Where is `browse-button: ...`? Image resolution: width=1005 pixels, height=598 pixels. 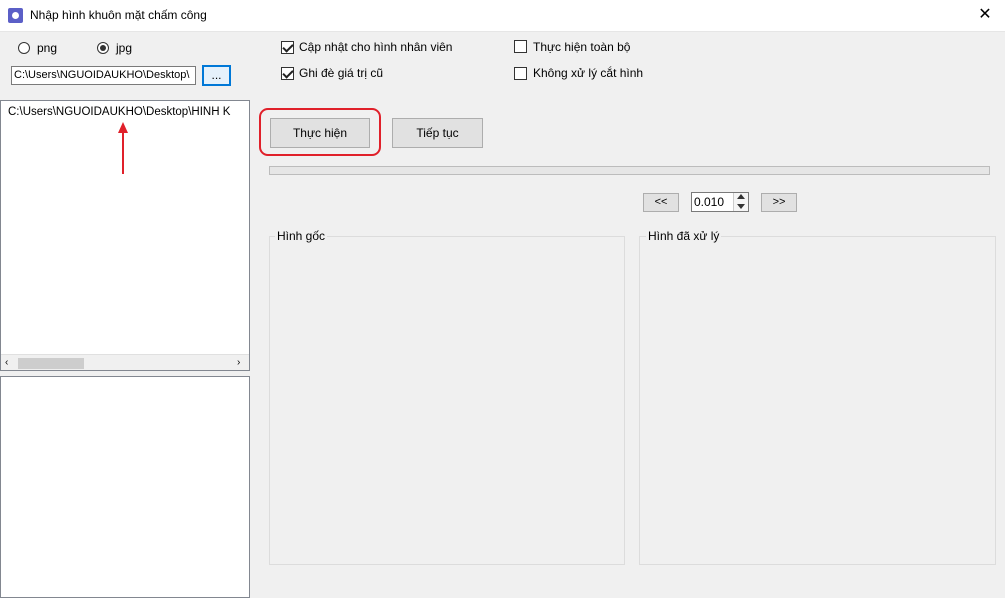 browse-button: ... is located at coordinates (216, 75).